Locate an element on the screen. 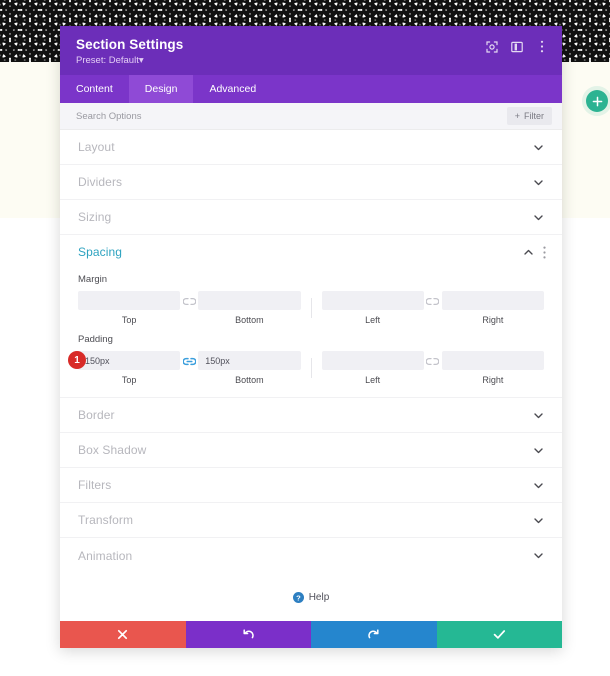 The height and width of the screenshot is (676, 610). margin-left-right-link-icon is located at coordinates (433, 301).